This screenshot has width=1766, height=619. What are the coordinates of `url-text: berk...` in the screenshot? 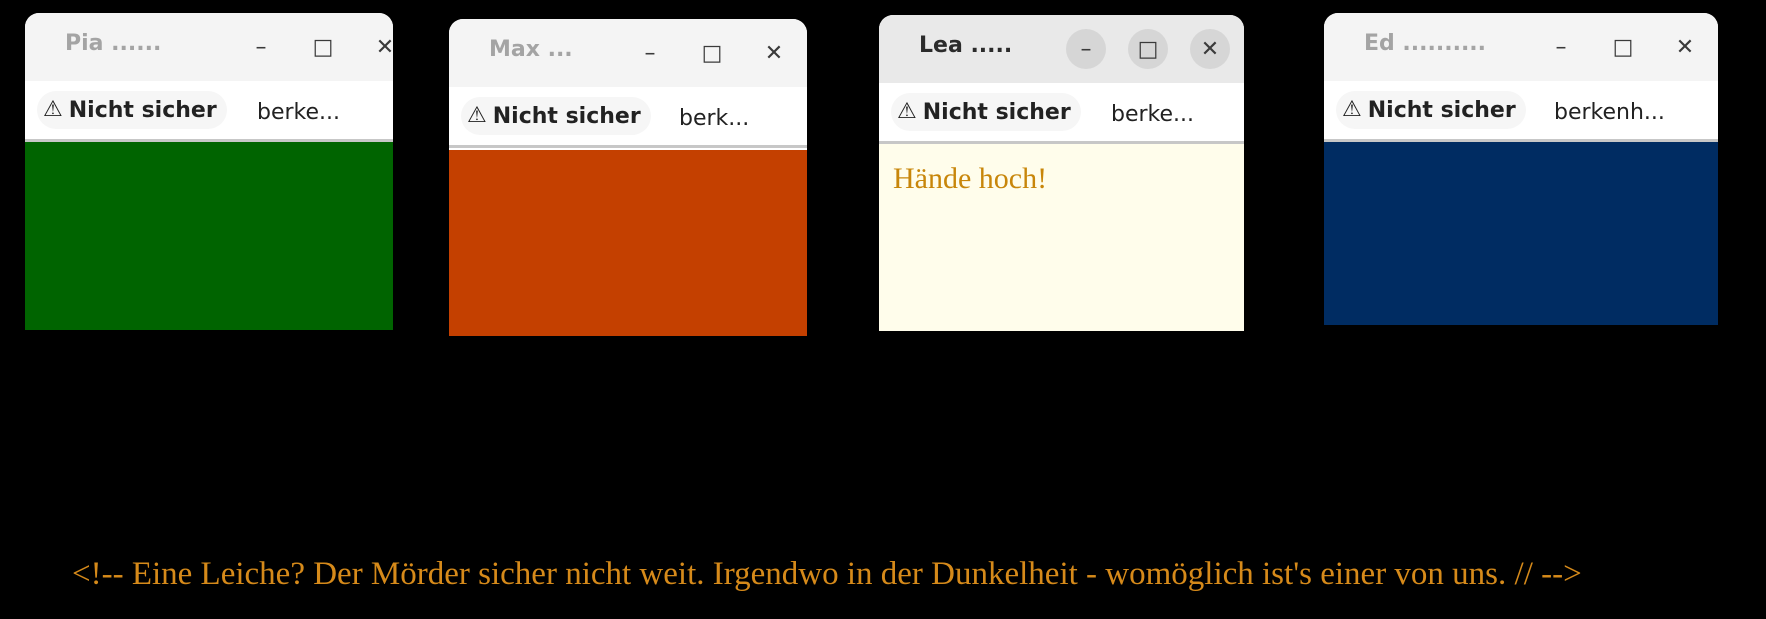 It's located at (714, 118).